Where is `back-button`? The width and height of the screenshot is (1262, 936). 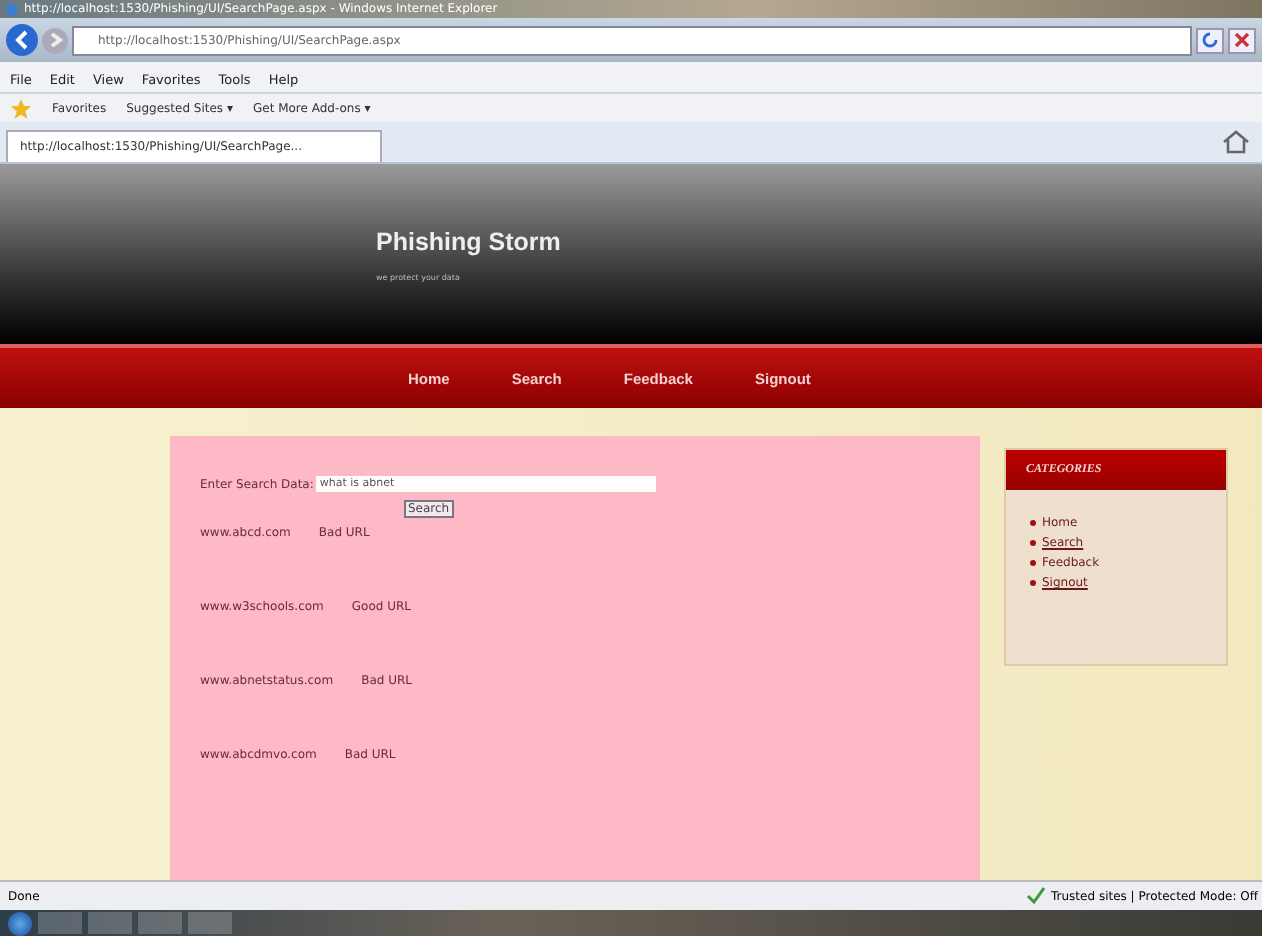 back-button is located at coordinates (22, 40).